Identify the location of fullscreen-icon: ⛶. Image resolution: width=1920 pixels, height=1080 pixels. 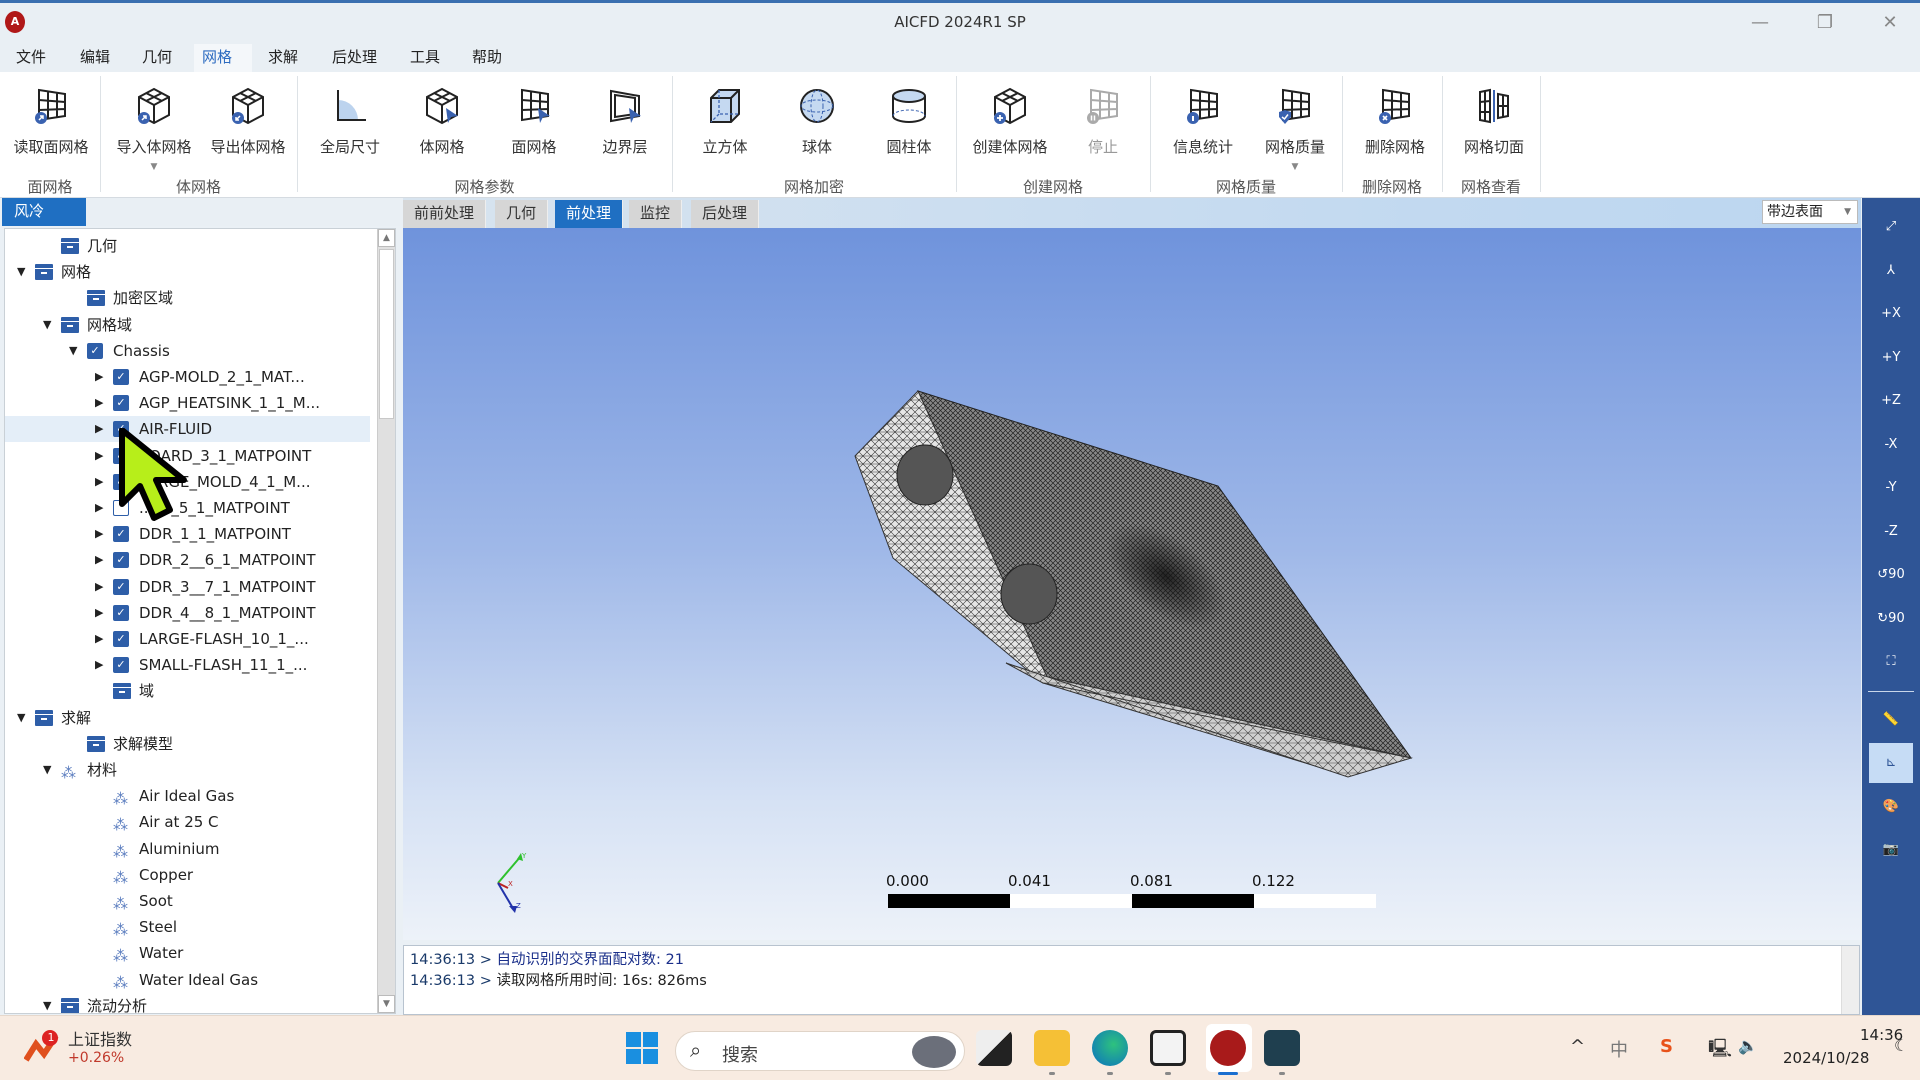
(1891, 662).